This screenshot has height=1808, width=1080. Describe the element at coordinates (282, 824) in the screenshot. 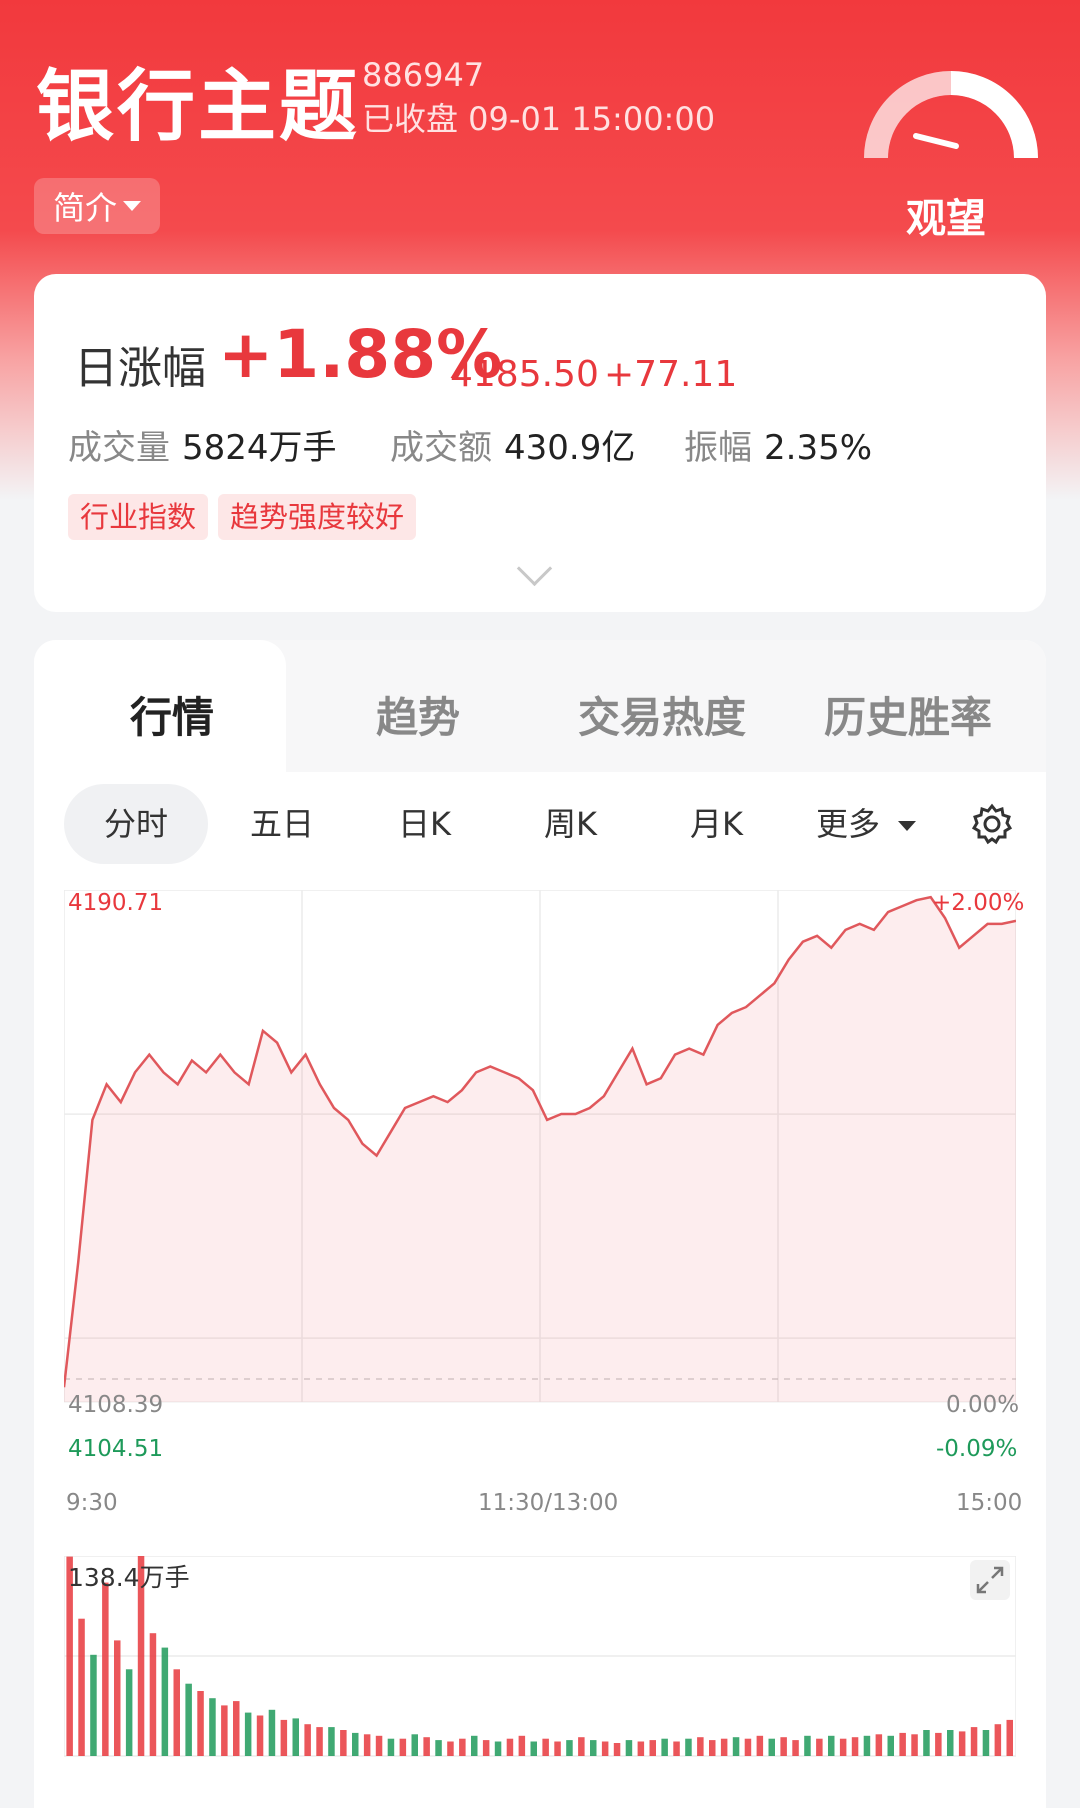

I see `subtab-five-day: 五日` at that location.